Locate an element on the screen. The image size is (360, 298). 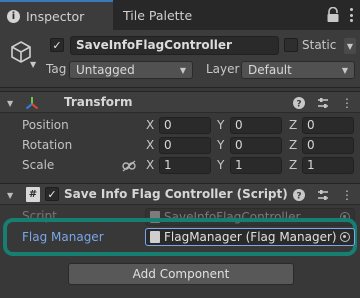
script-enabled-checkbox: ✓ is located at coordinates (52, 194).